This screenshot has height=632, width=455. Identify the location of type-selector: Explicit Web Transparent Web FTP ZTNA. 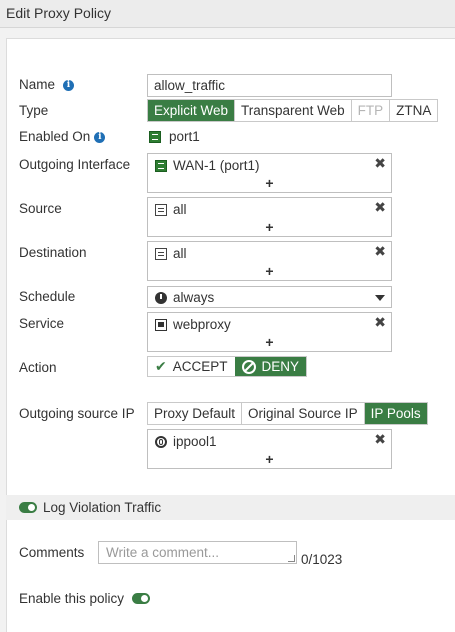
(293, 110).